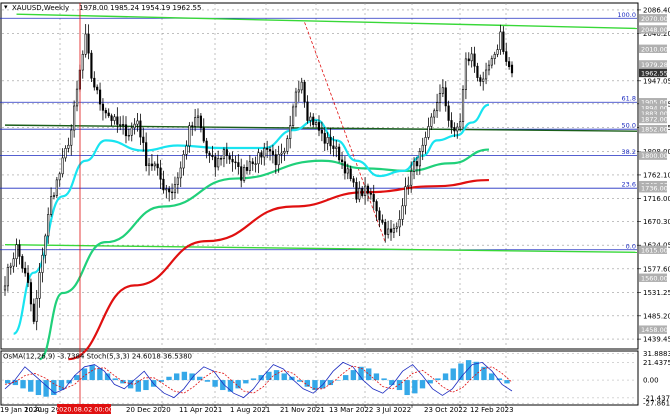  What do you see at coordinates (6, 7) in the screenshot?
I see `symbol-arrow-icon: ▾` at bounding box center [6, 7].